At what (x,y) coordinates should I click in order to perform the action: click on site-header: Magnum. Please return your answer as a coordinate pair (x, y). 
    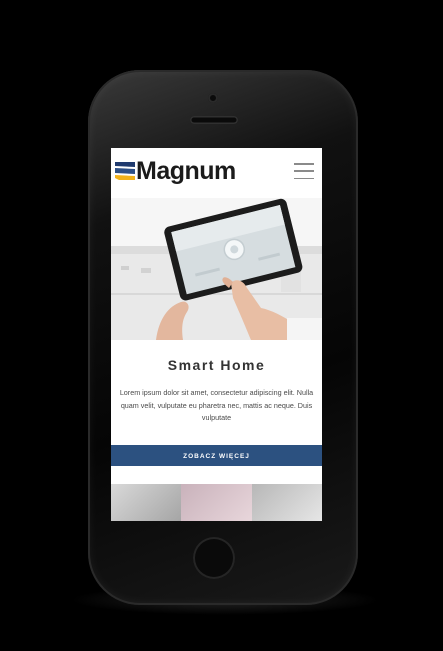
    Looking at the image, I should click on (216, 173).